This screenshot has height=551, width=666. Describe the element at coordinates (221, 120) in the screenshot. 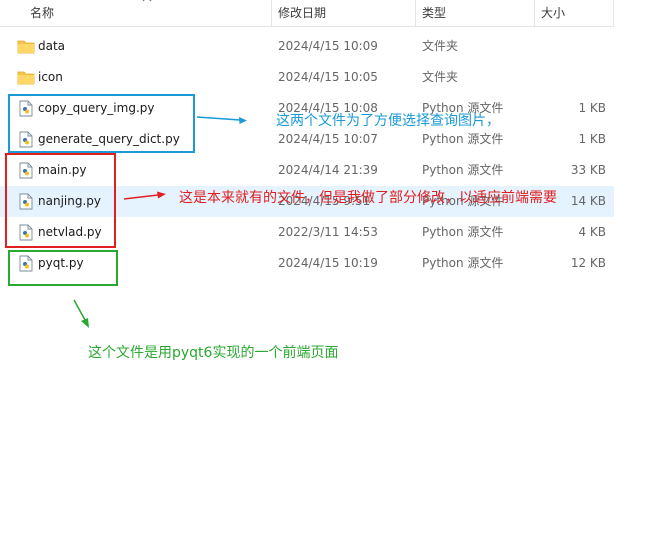

I see `blue-arrow` at that location.